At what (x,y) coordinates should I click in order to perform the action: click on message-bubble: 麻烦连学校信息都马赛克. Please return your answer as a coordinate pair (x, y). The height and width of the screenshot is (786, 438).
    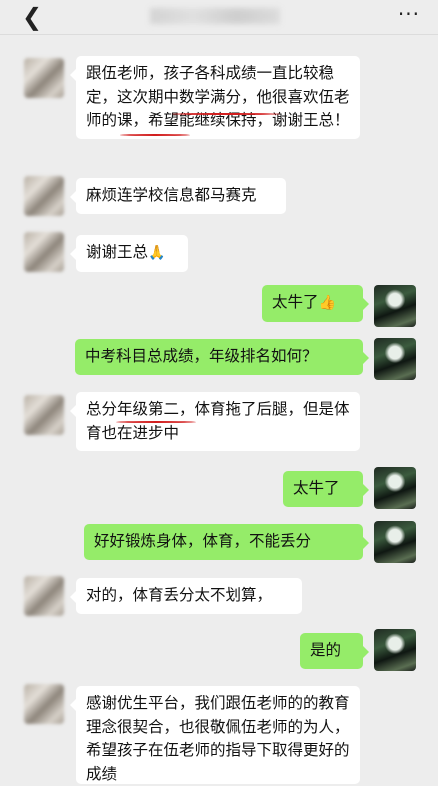
    Looking at the image, I should click on (178, 196).